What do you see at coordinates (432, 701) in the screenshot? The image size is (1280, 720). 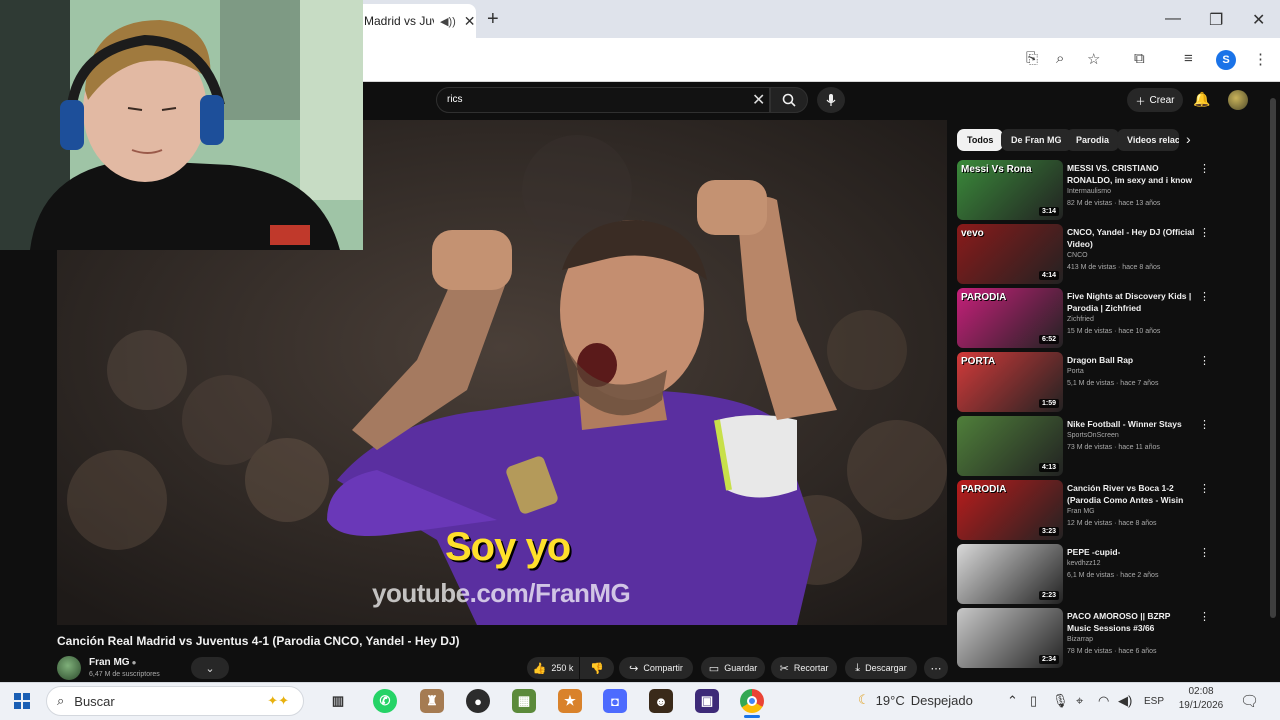 I see `app-icon-1: ♜` at bounding box center [432, 701].